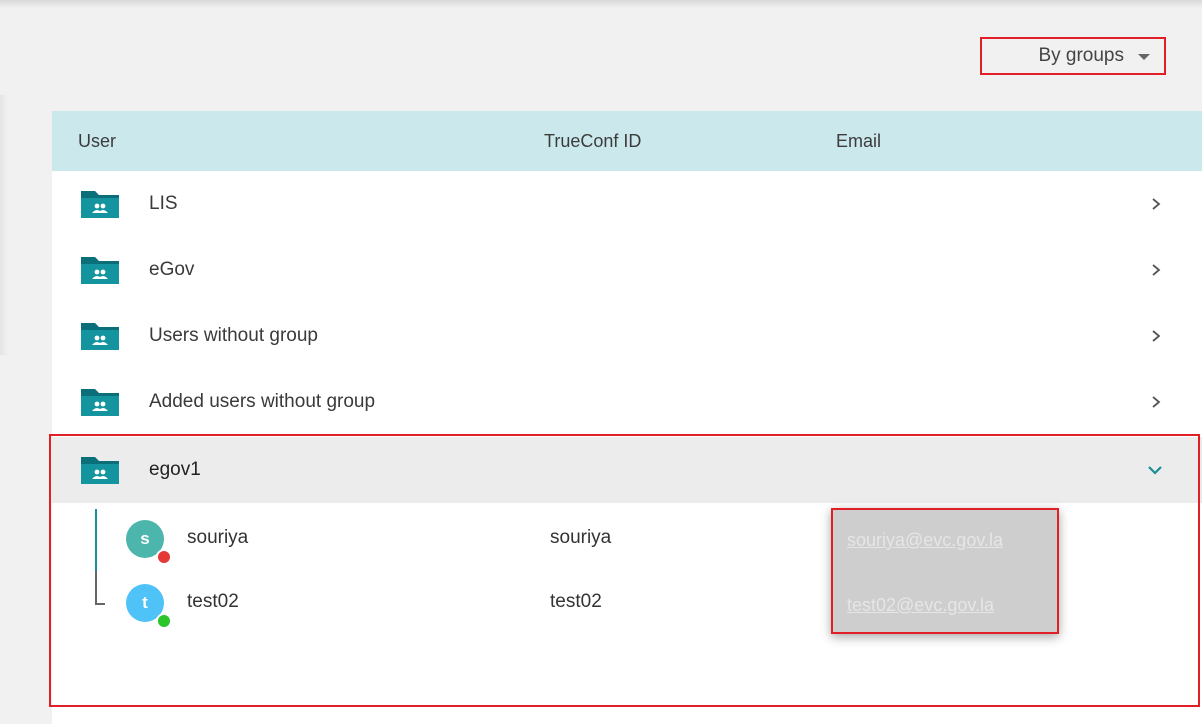 The image size is (1202, 724). Describe the element at coordinates (4, 225) in the screenshot. I see `left-panel-edge` at that location.